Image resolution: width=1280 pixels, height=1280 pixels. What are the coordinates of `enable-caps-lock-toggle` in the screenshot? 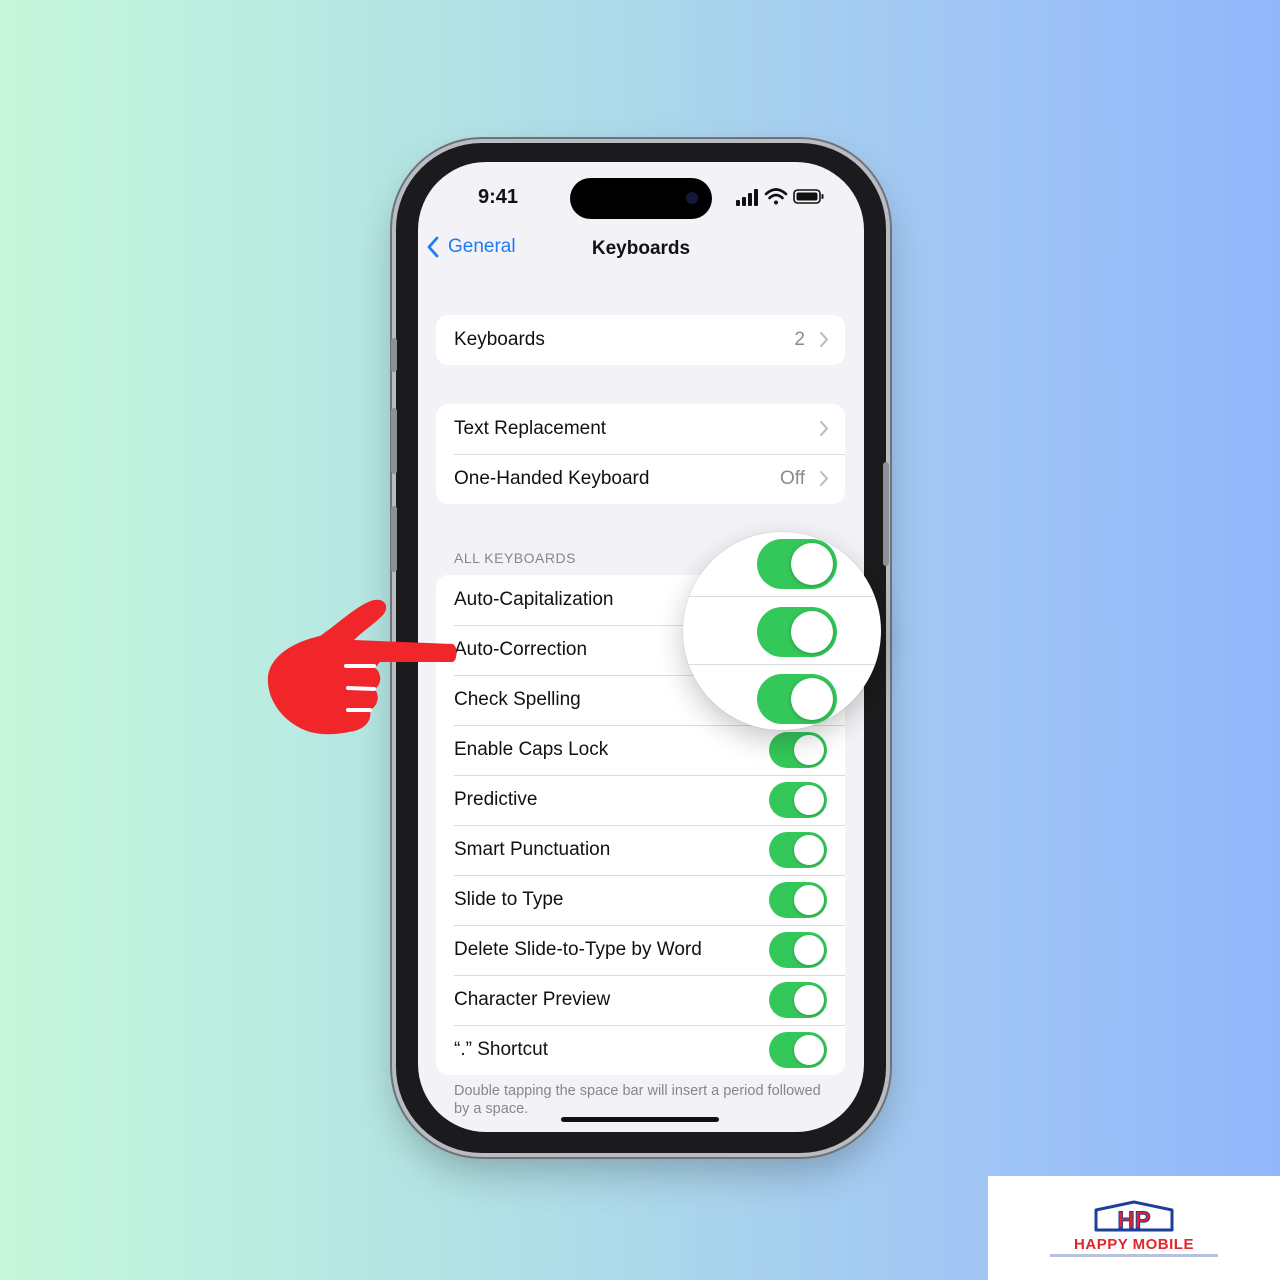 It's located at (798, 750).